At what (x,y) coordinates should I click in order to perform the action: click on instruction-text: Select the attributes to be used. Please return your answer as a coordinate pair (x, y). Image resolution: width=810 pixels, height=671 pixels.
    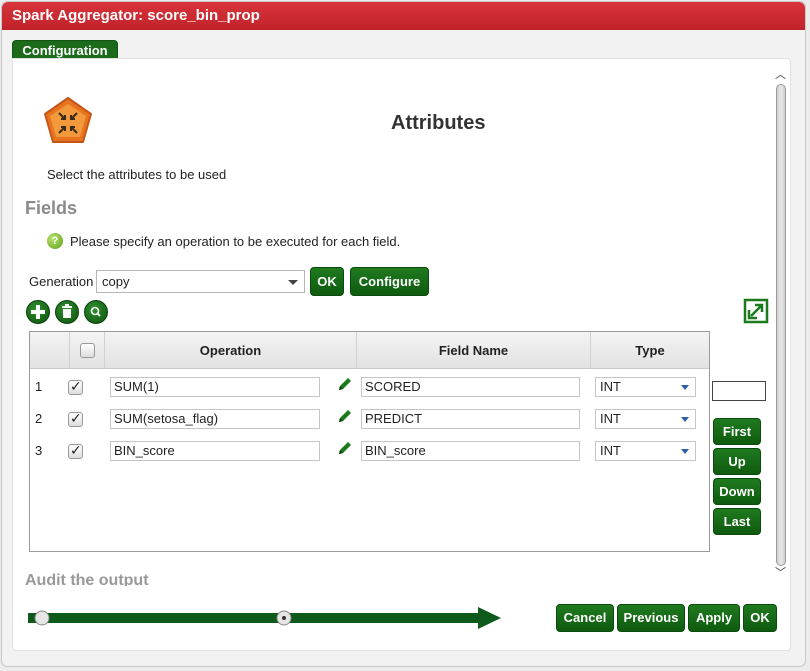
    Looking at the image, I should click on (137, 174).